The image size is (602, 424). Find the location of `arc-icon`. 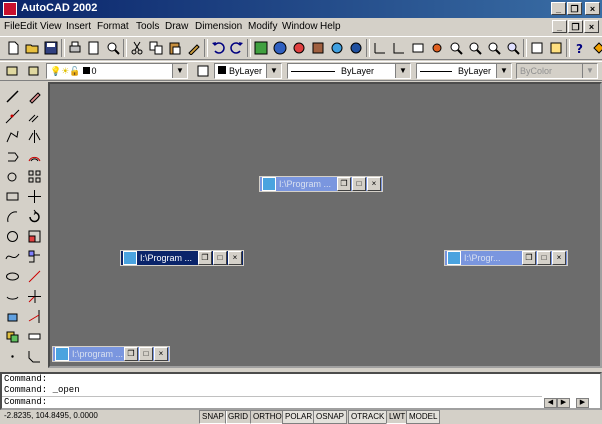

arc-icon is located at coordinates (12, 216).